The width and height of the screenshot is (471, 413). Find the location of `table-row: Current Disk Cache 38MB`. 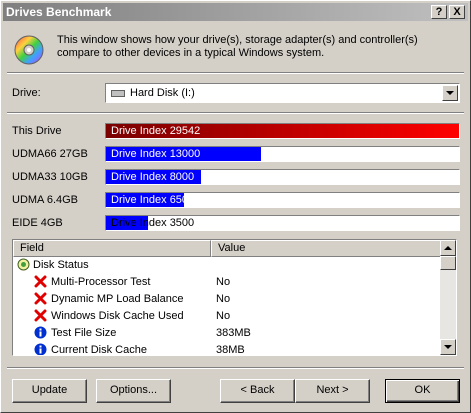

table-row: Current Disk Cache 38MB is located at coordinates (227, 349).